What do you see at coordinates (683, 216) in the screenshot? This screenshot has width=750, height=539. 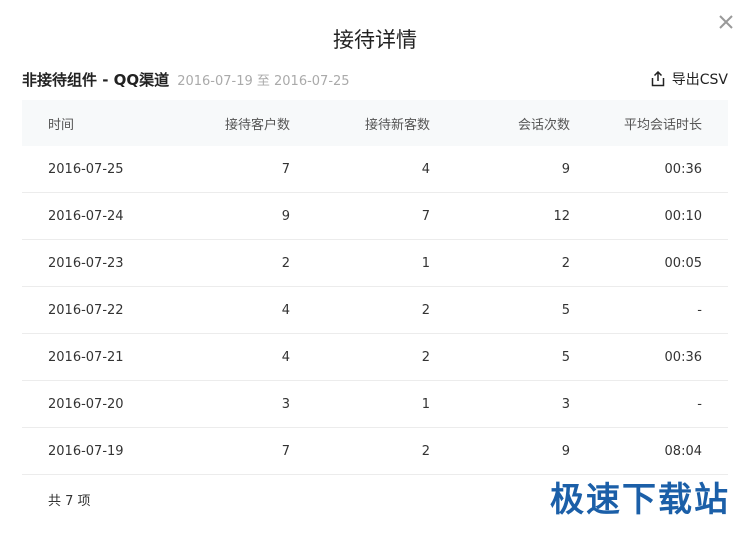 I see `table-cell: 00:10` at bounding box center [683, 216].